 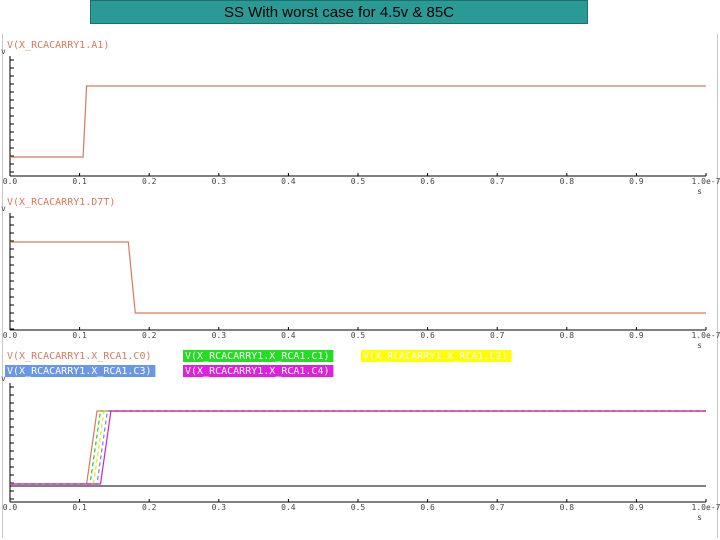 What do you see at coordinates (257, 371) in the screenshot?
I see `legend-entry: V(X_RCACARRY1.X_RCA1.C4)` at bounding box center [257, 371].